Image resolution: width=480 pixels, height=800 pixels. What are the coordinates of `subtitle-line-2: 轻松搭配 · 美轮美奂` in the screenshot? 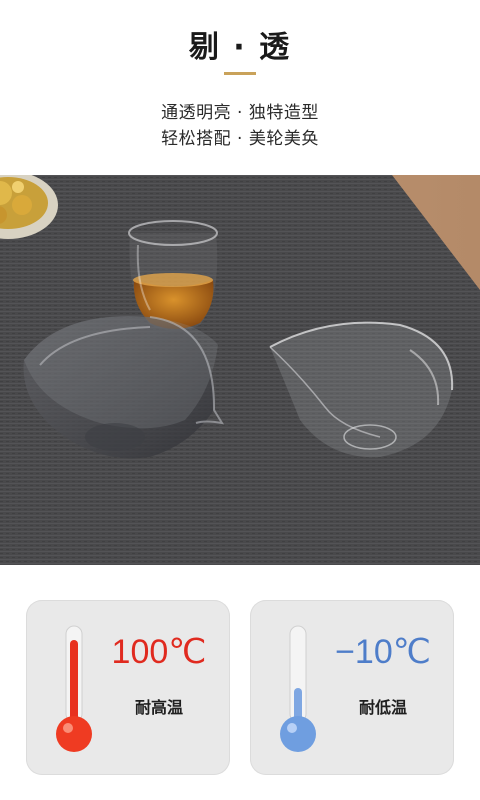 It's located at (240, 139).